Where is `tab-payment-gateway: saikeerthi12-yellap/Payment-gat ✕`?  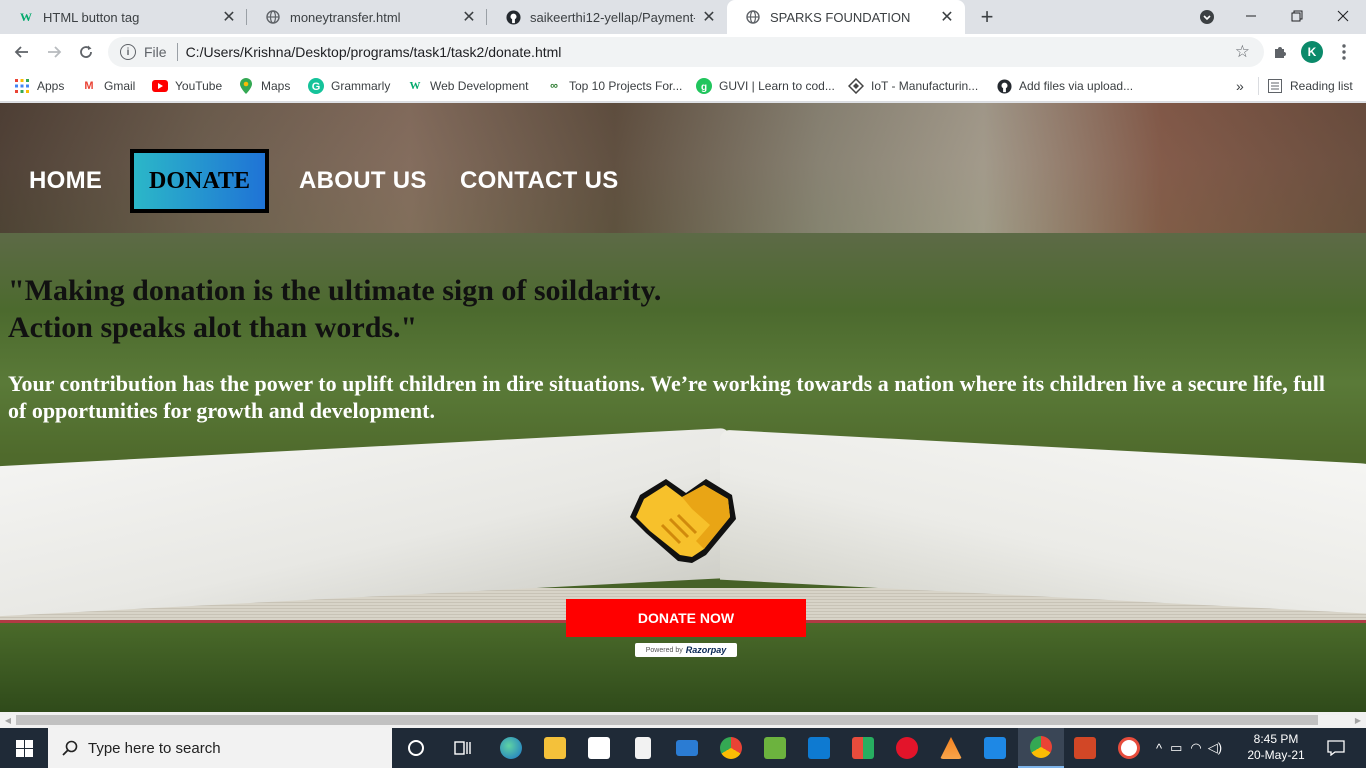
tab-payment-gateway: saikeerthi12-yellap/Payment-gat ✕ is located at coordinates (607, 17).